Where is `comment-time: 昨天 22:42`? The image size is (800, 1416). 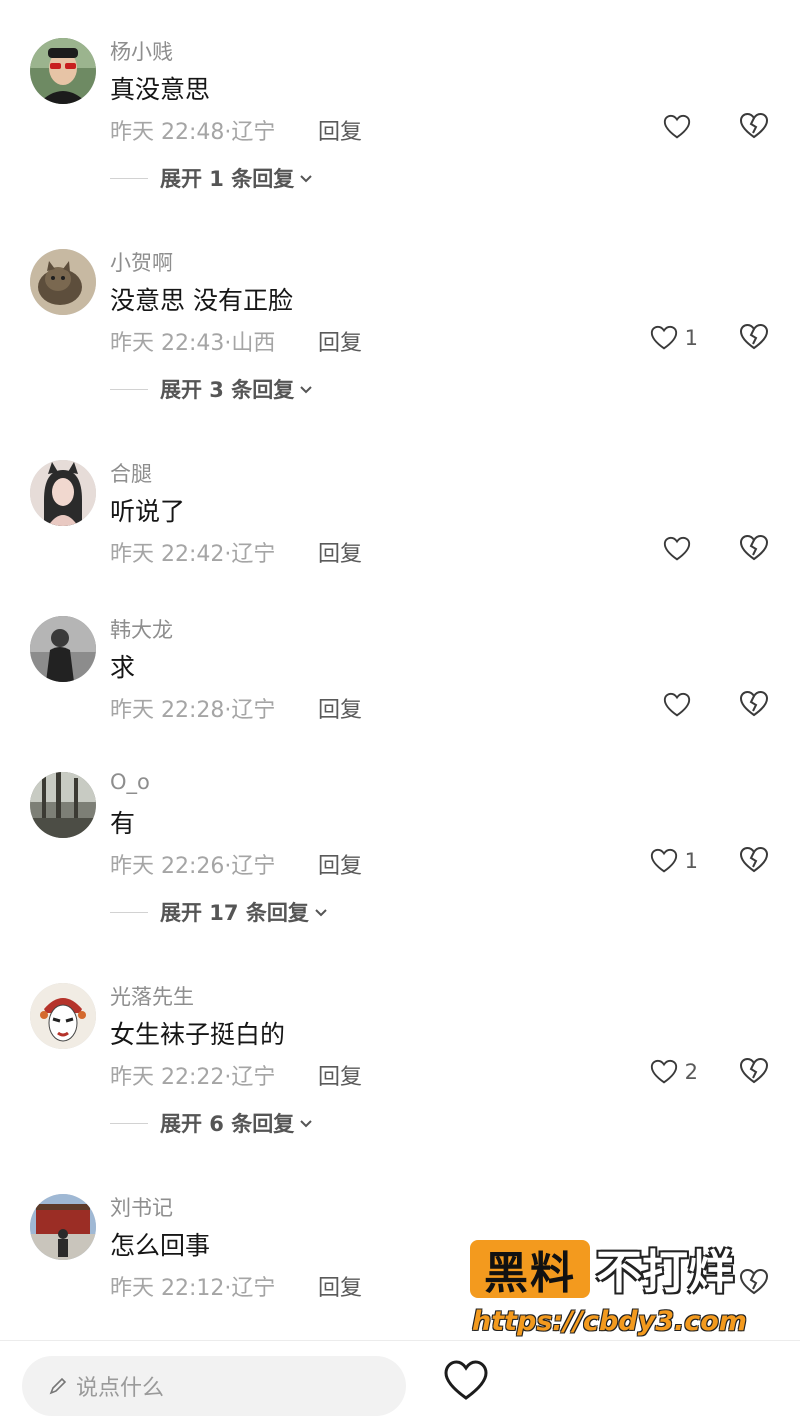 comment-time: 昨天 22:42 is located at coordinates (167, 554).